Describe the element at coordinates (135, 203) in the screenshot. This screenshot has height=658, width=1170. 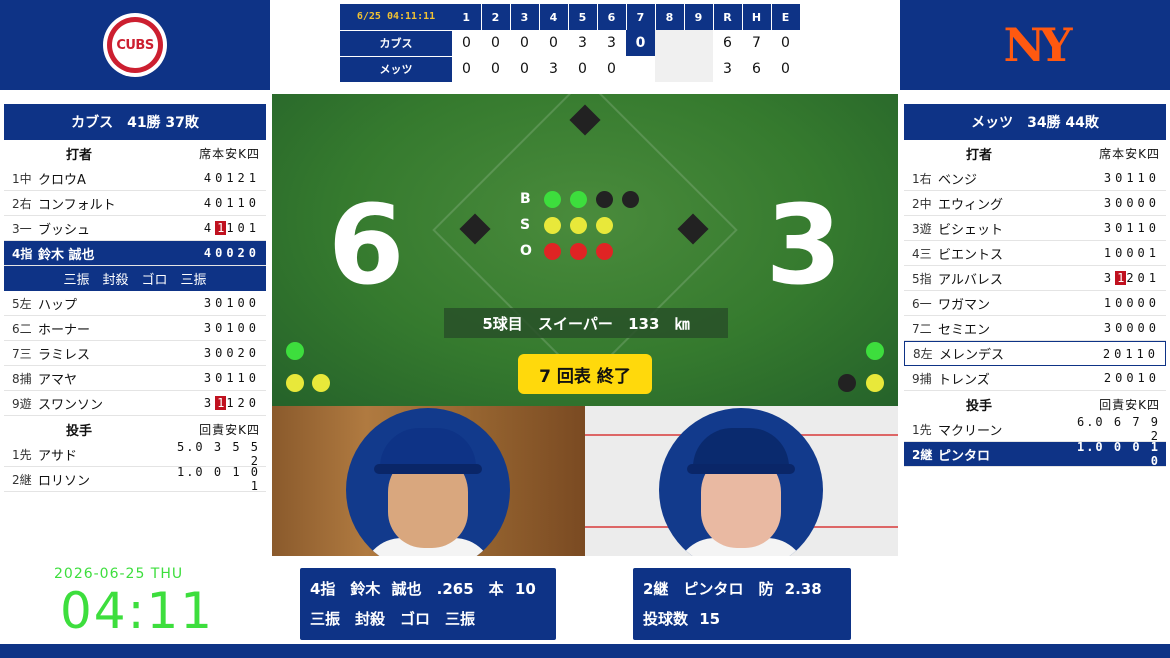
I see `batter-row: 2右 コンフォルト 40110` at that location.